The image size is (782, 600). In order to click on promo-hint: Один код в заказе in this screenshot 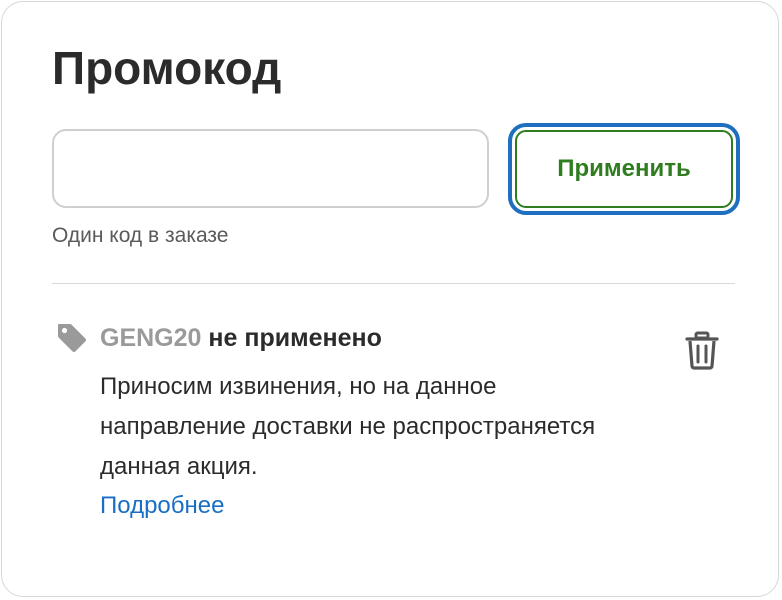, I will do `click(140, 235)`.